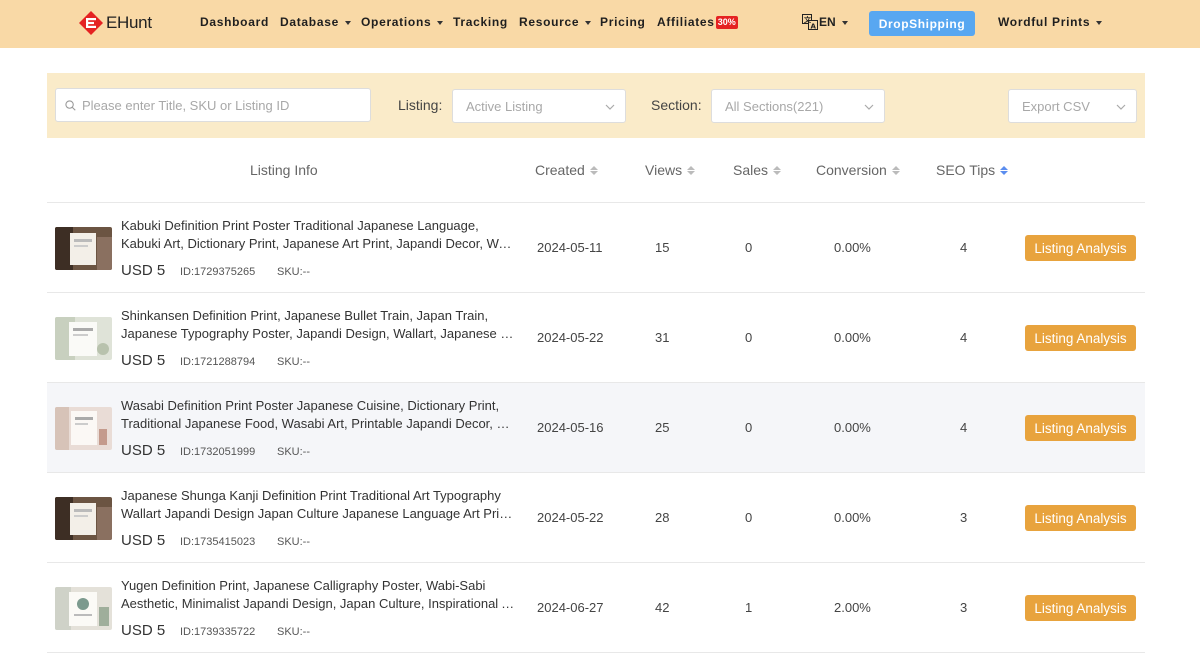 The image size is (1200, 664). I want to click on header-created: Created, so click(566, 170).